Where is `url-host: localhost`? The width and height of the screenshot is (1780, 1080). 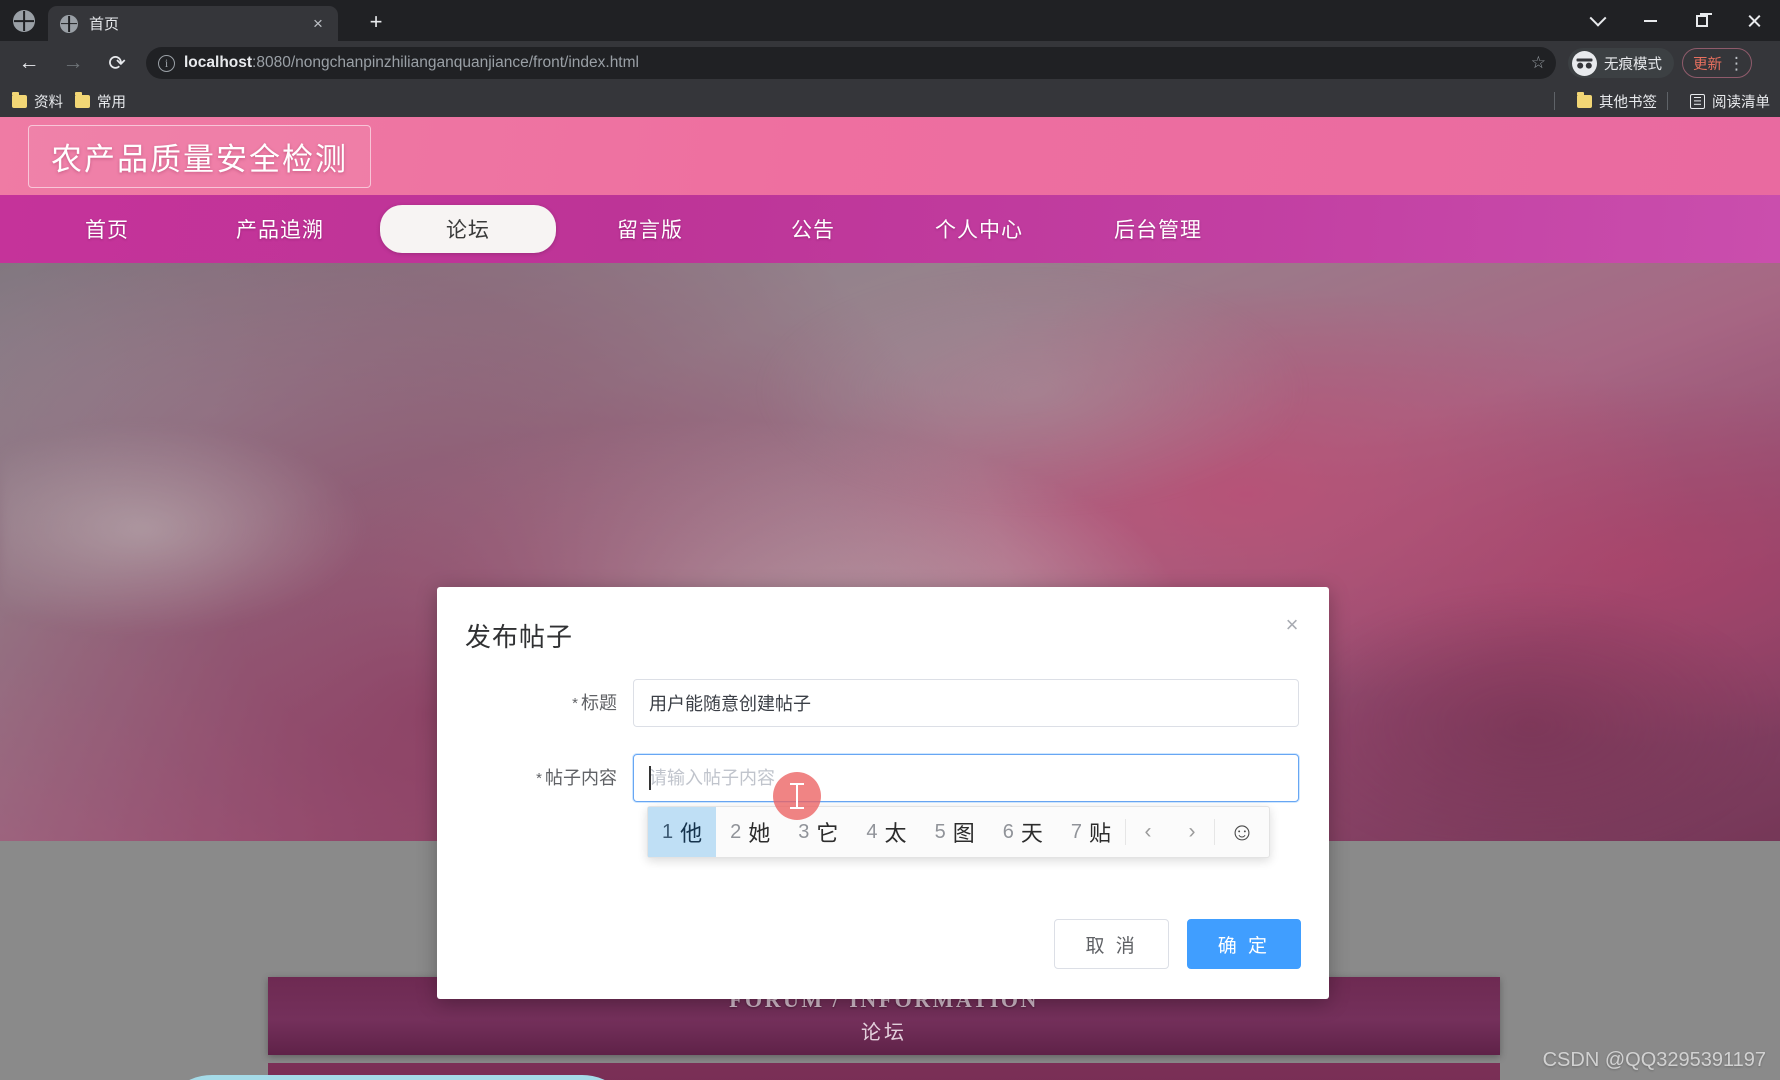
url-host: localhost is located at coordinates (218, 62).